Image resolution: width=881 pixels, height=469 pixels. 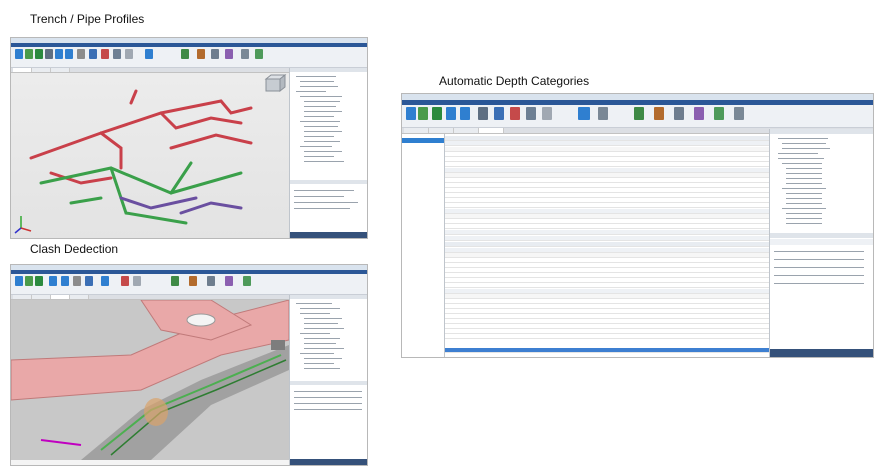 I want to click on 3d-viewport-clash, so click(x=150, y=379).